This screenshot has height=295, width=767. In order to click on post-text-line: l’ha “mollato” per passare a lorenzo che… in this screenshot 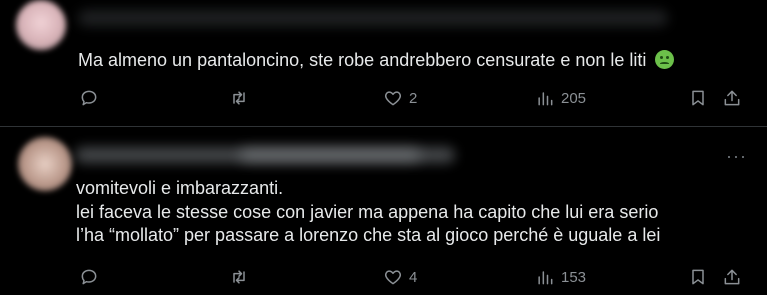, I will do `click(368, 235)`.